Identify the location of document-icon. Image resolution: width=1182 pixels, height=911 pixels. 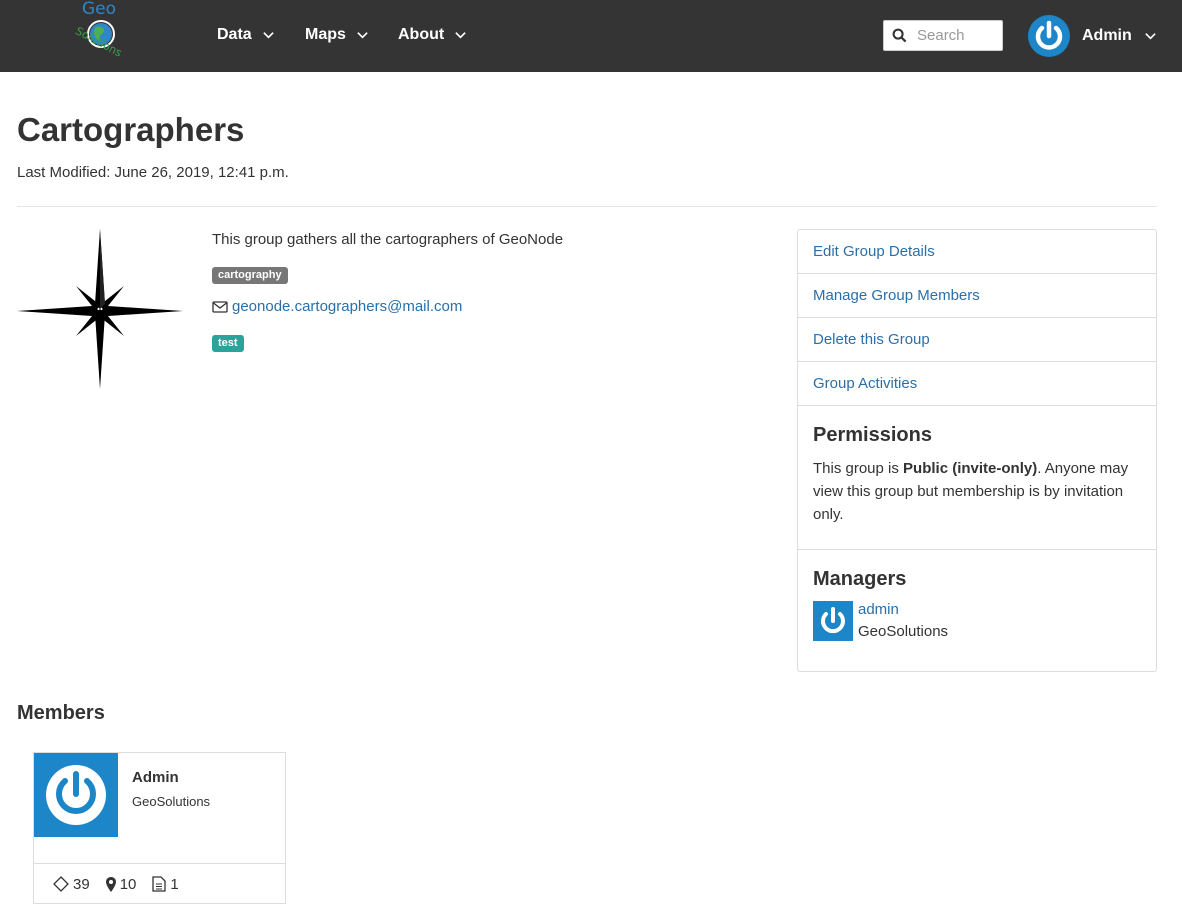
(159, 884).